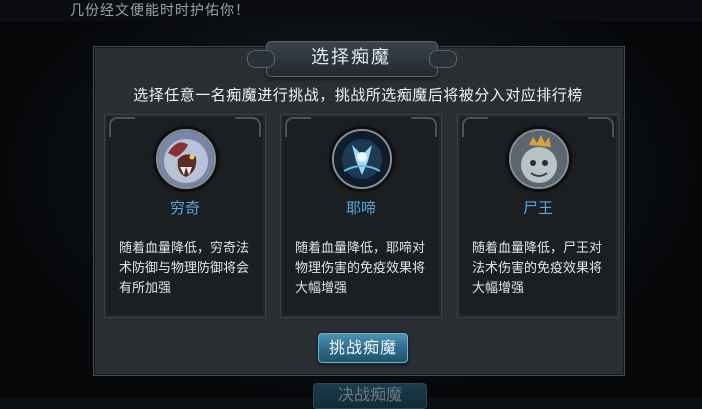 Image resolution: width=702 pixels, height=409 pixels. What do you see at coordinates (363, 348) in the screenshot?
I see `challenge-button: 挑战痴魔` at bounding box center [363, 348].